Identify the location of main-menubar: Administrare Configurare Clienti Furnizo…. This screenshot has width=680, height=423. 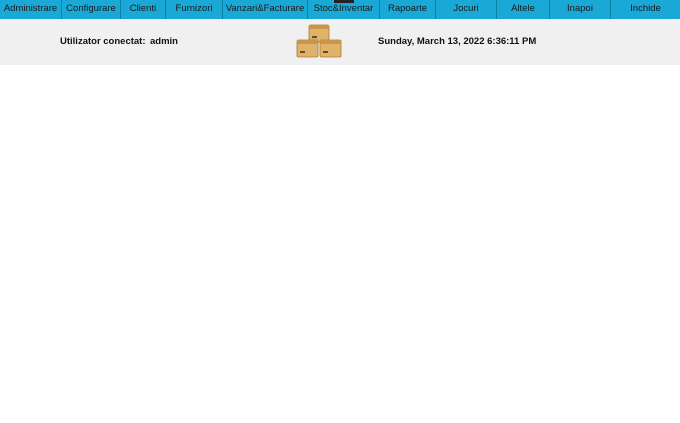
(340, 9).